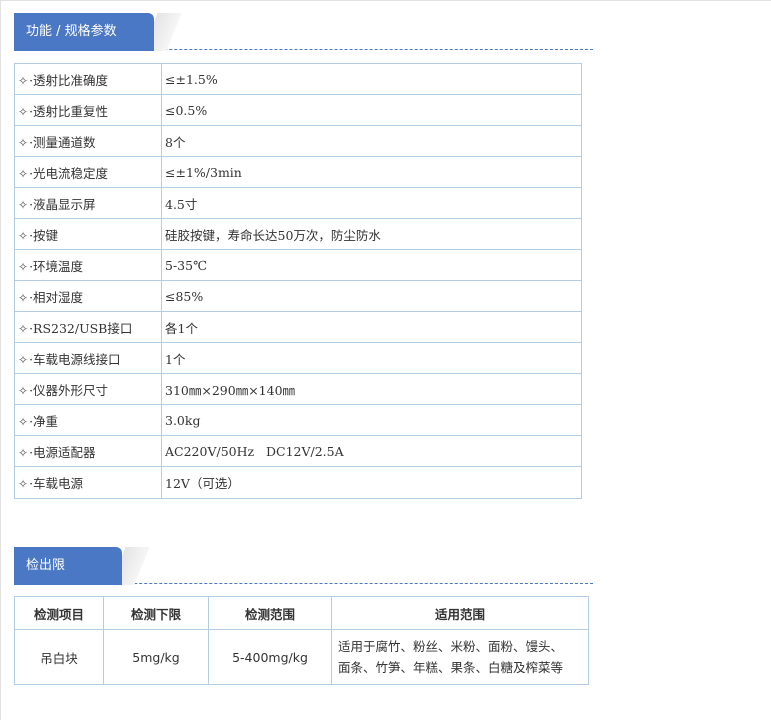 This screenshot has width=771, height=720. I want to click on spec-label-cell: ✧·仪器外形尺寸, so click(88, 389).